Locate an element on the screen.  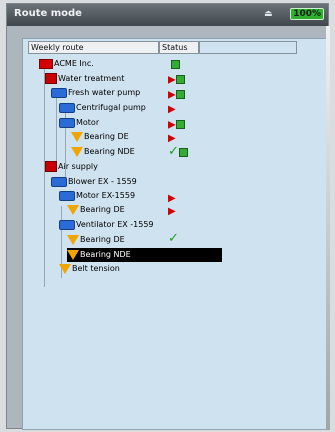
tree-item-belt-tension: Belt tension is located at coordinates (89, 269).